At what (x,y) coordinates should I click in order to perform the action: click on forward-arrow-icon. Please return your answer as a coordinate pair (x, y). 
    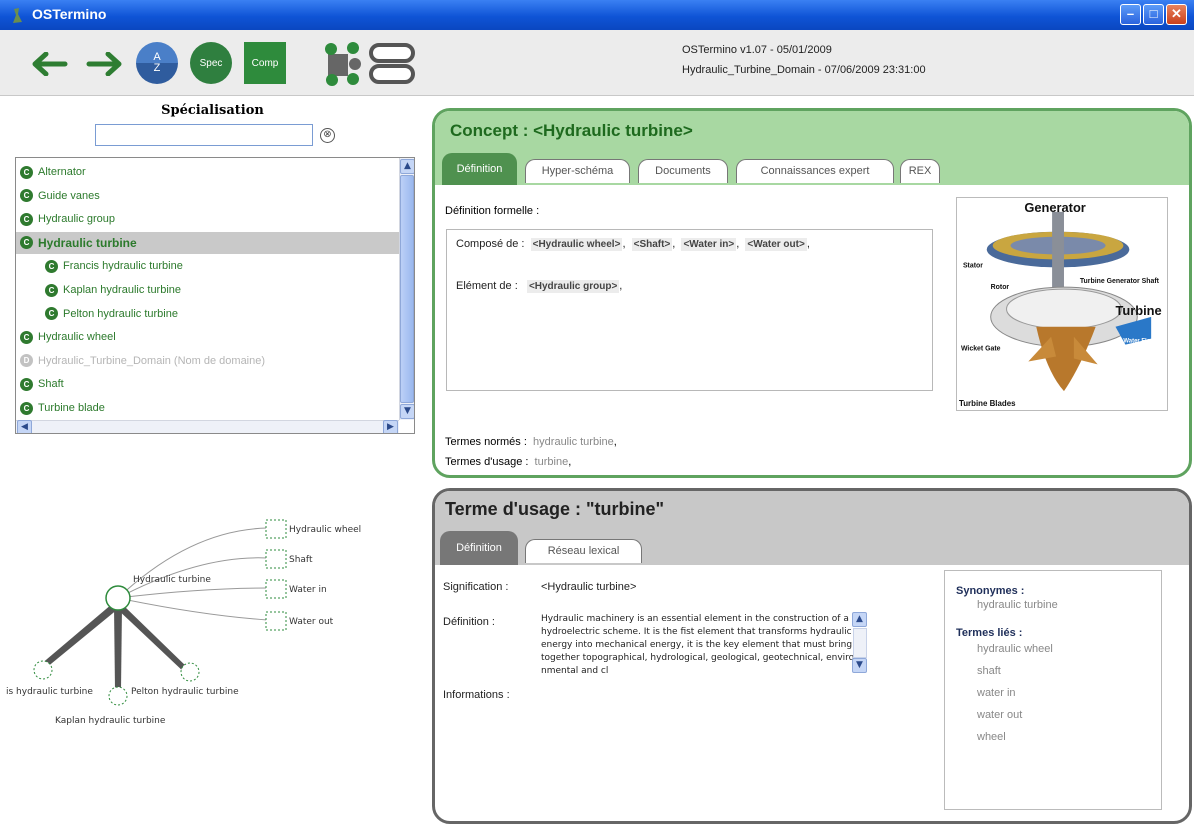
    Looking at the image, I should click on (104, 64).